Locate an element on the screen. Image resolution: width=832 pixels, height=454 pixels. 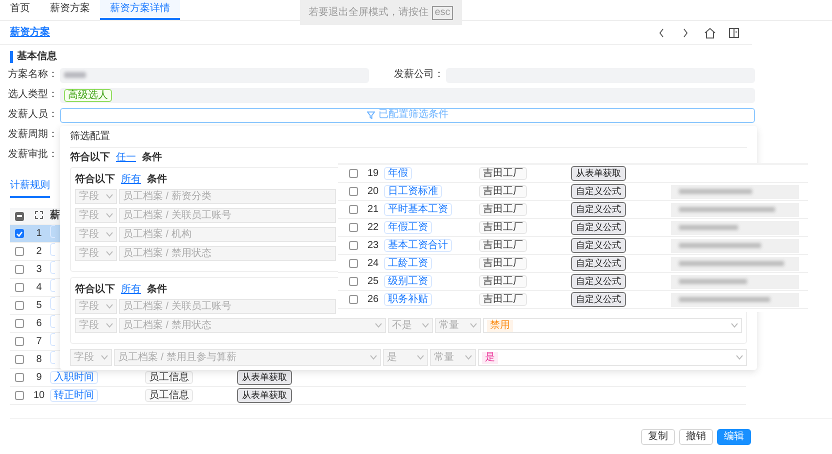
column-header: 薪 is located at coordinates (55, 216).